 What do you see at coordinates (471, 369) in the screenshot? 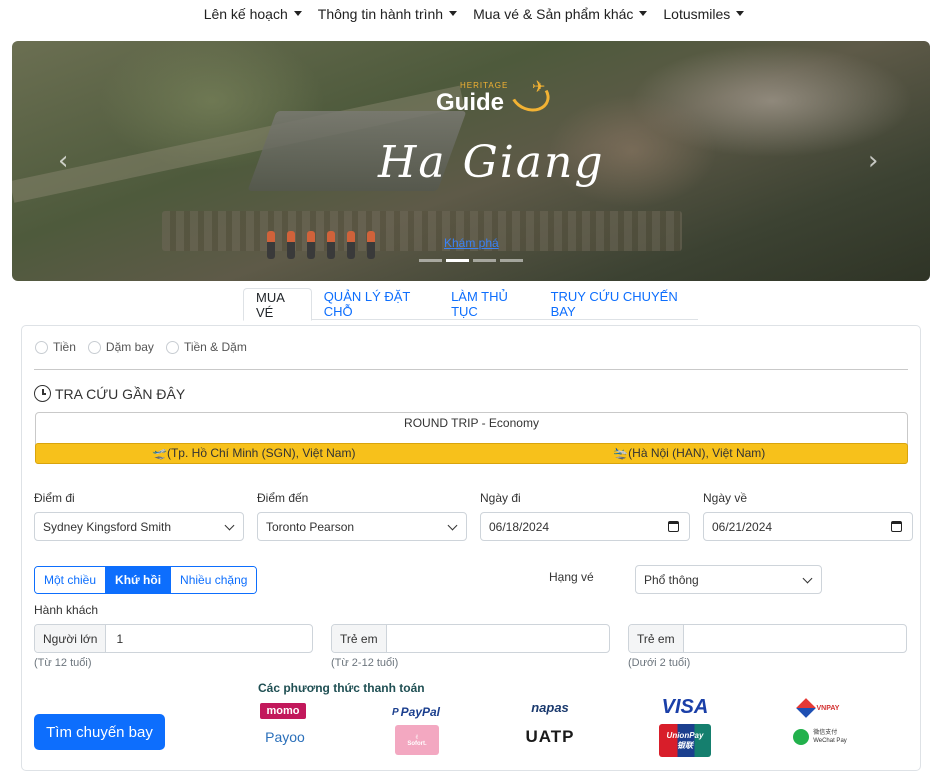
I see `divider` at bounding box center [471, 369].